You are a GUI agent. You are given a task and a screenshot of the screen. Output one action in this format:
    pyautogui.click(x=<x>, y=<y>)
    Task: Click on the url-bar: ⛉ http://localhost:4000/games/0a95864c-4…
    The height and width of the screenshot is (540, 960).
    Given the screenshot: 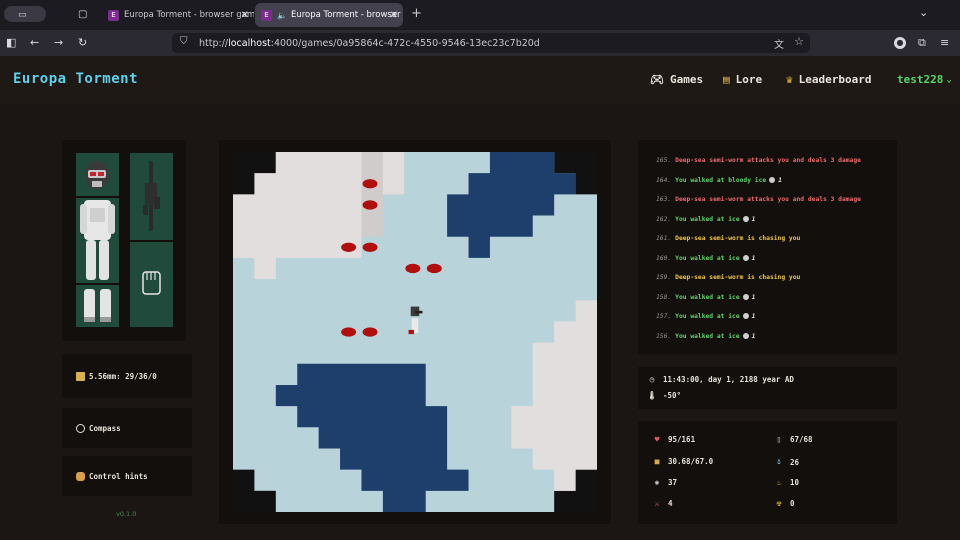 What is the action you would take?
    pyautogui.click(x=491, y=43)
    